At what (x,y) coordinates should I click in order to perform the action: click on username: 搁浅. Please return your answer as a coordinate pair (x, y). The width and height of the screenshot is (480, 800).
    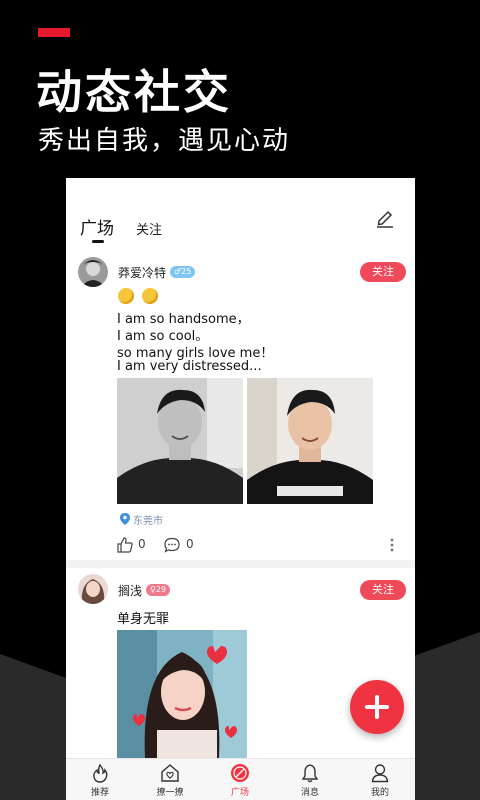
    Looking at the image, I should click on (130, 591).